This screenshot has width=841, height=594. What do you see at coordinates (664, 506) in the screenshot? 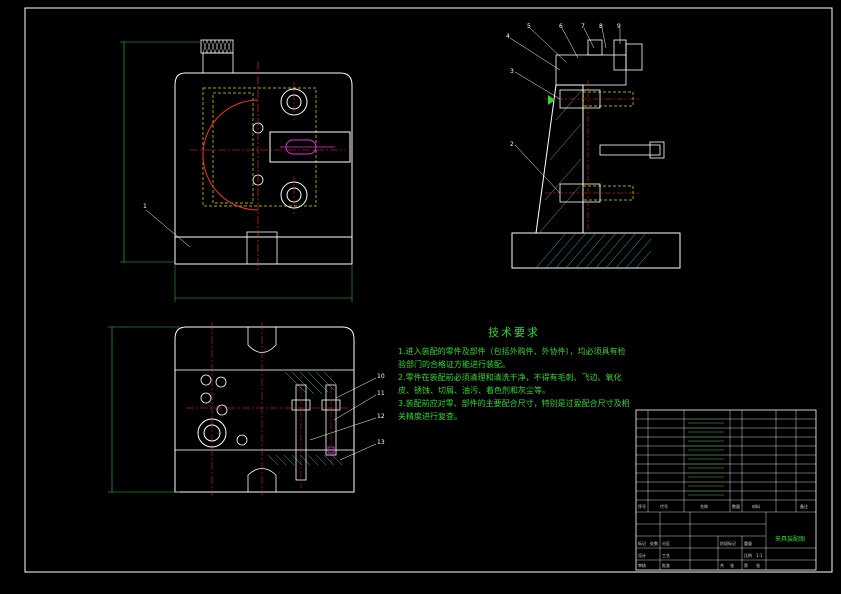
I see `bom-header-code: 代号` at bounding box center [664, 506].